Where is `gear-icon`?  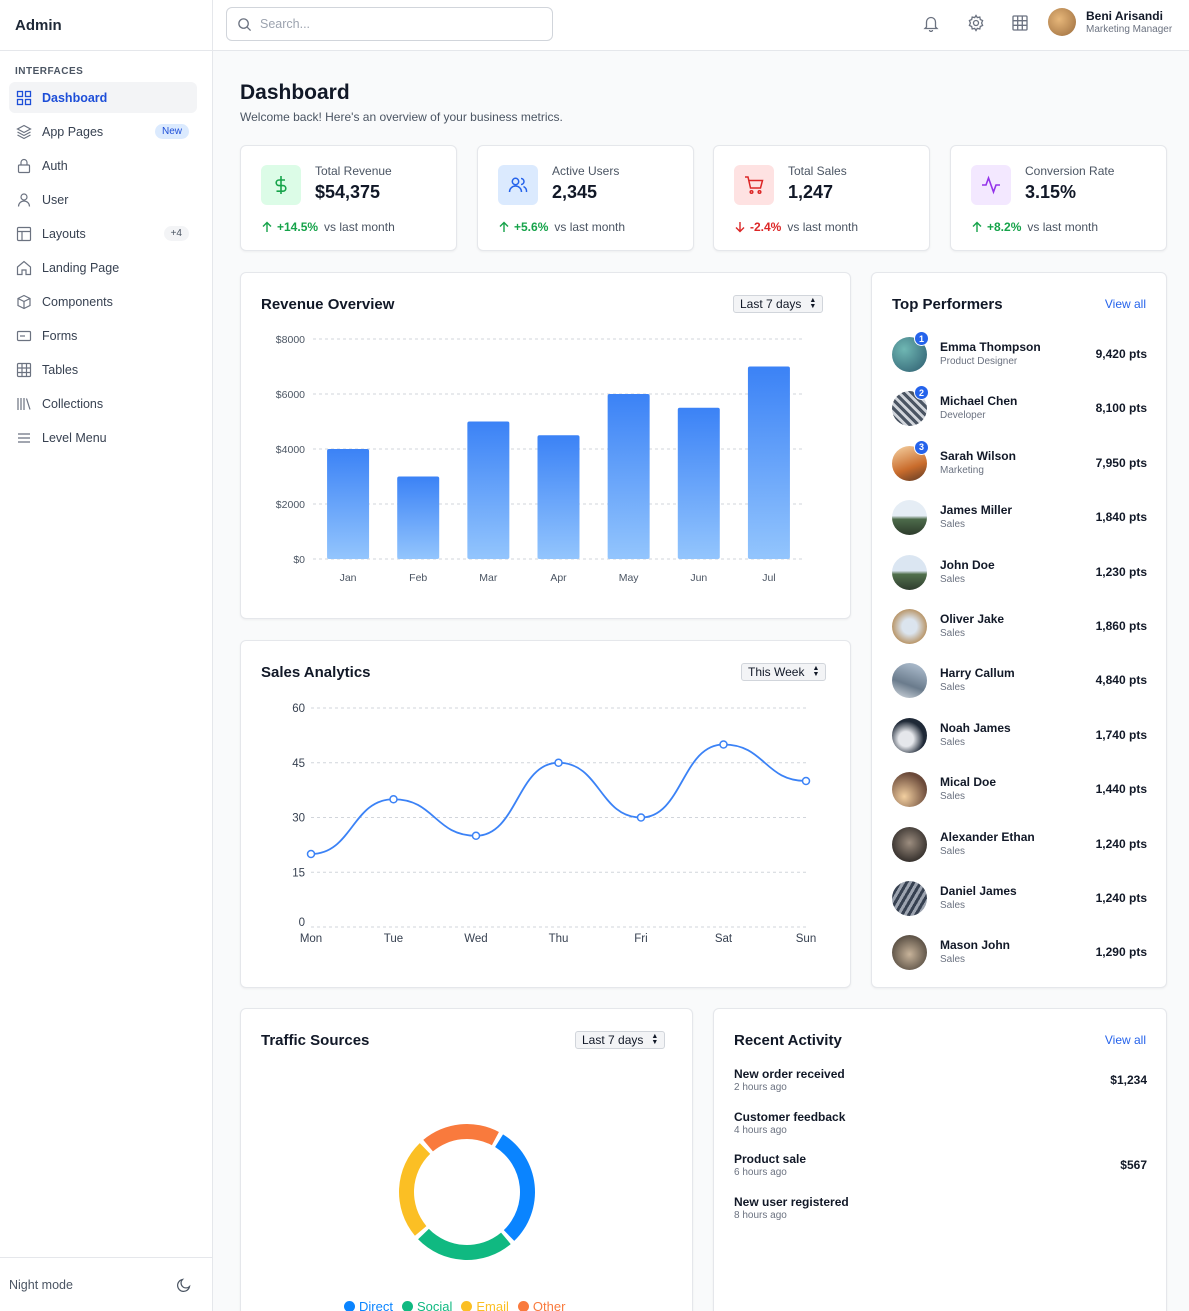
gear-icon is located at coordinates (976, 23).